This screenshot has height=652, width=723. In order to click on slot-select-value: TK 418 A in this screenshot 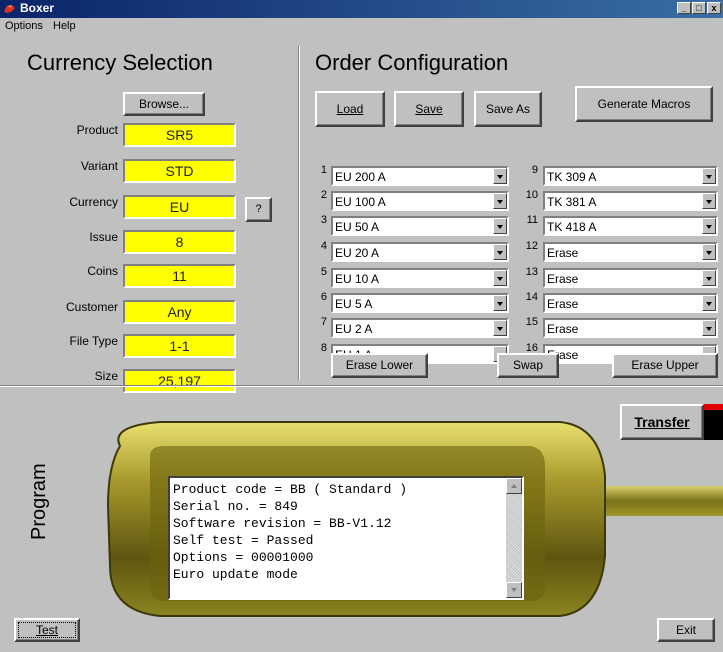, I will do `click(572, 227)`.